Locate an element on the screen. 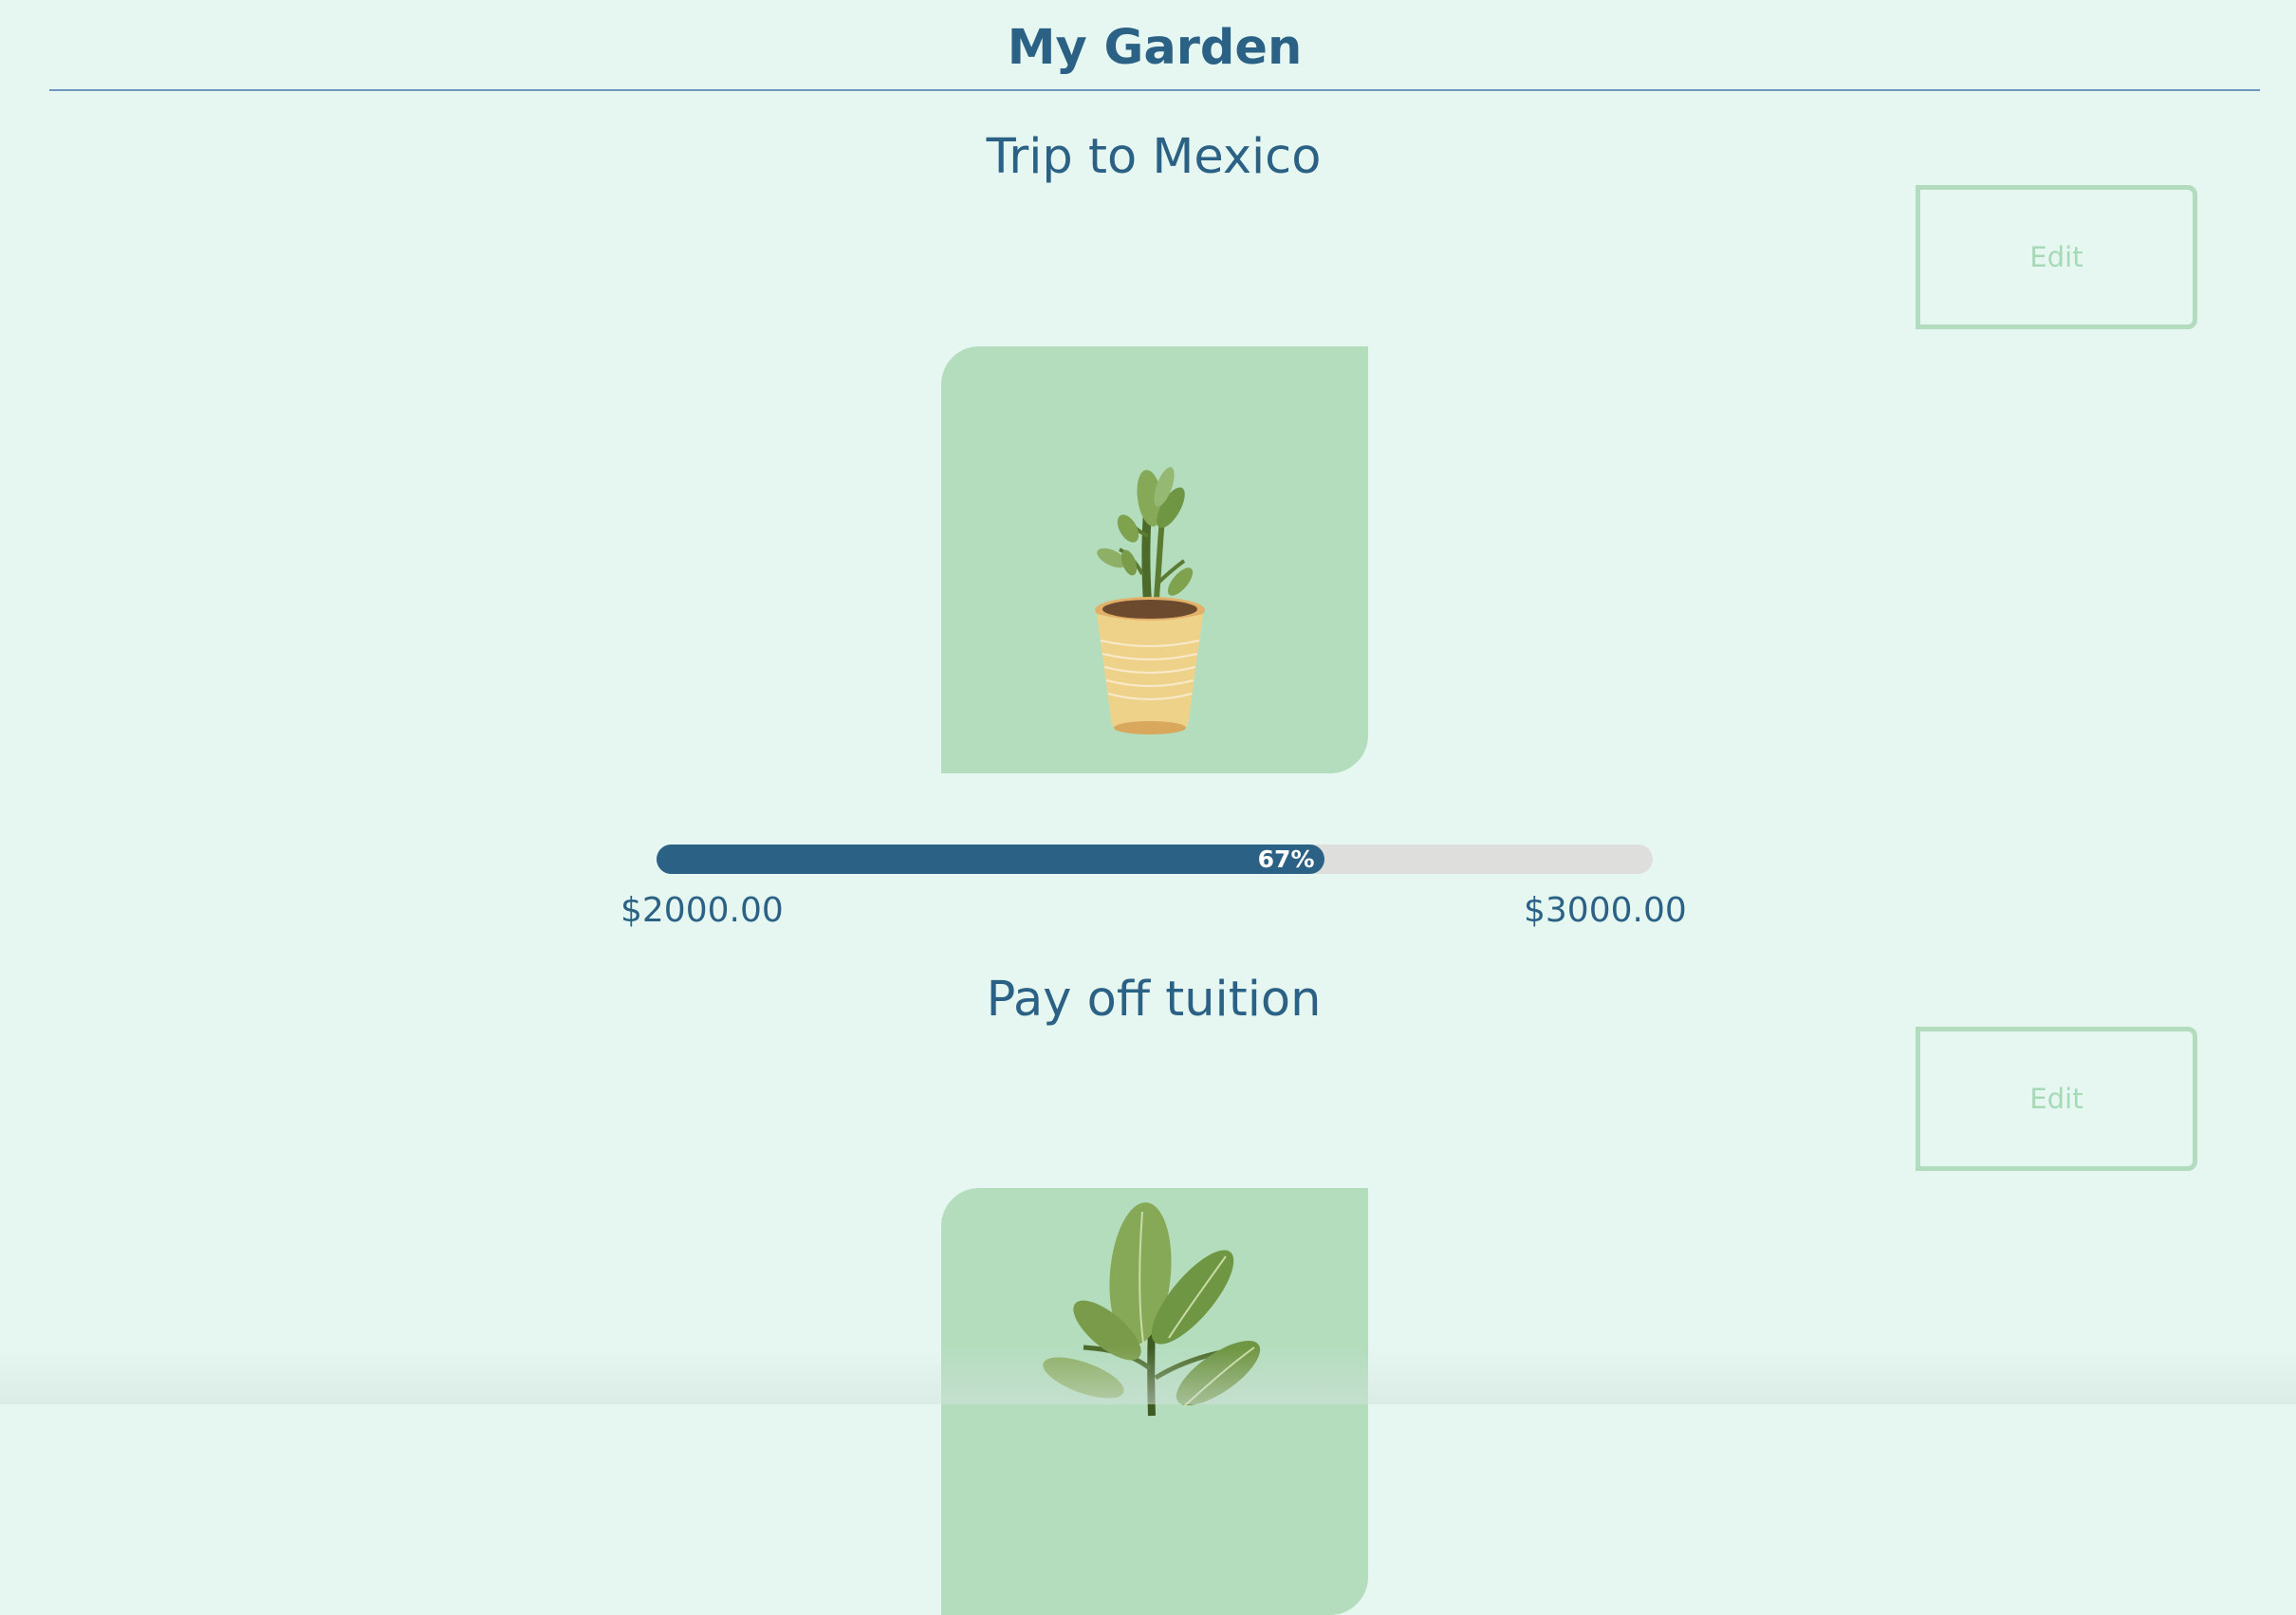 This screenshot has height=1615, width=2296. goal-title: Trip to Mexico is located at coordinates (1154, 157).